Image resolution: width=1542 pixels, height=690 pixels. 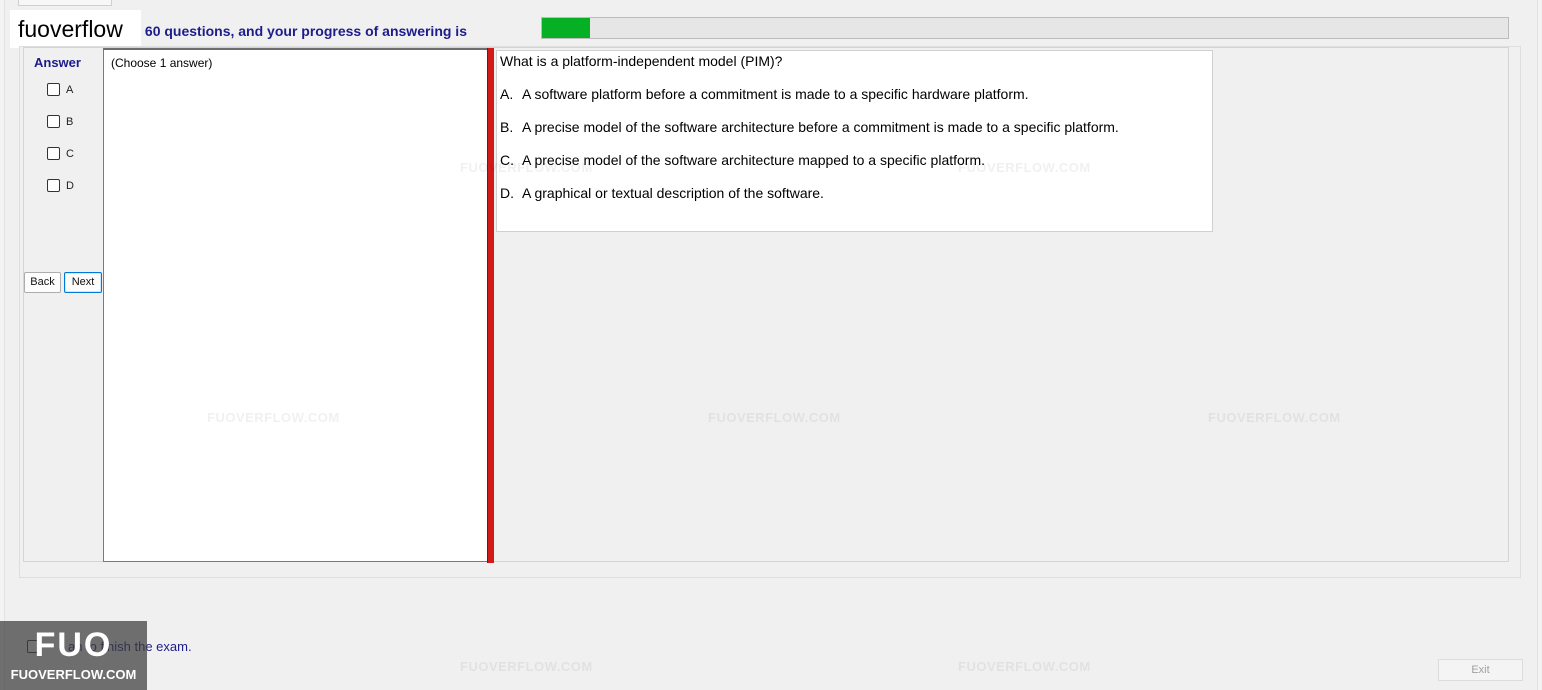 I want to click on checkbox-b, so click(x=53, y=121).